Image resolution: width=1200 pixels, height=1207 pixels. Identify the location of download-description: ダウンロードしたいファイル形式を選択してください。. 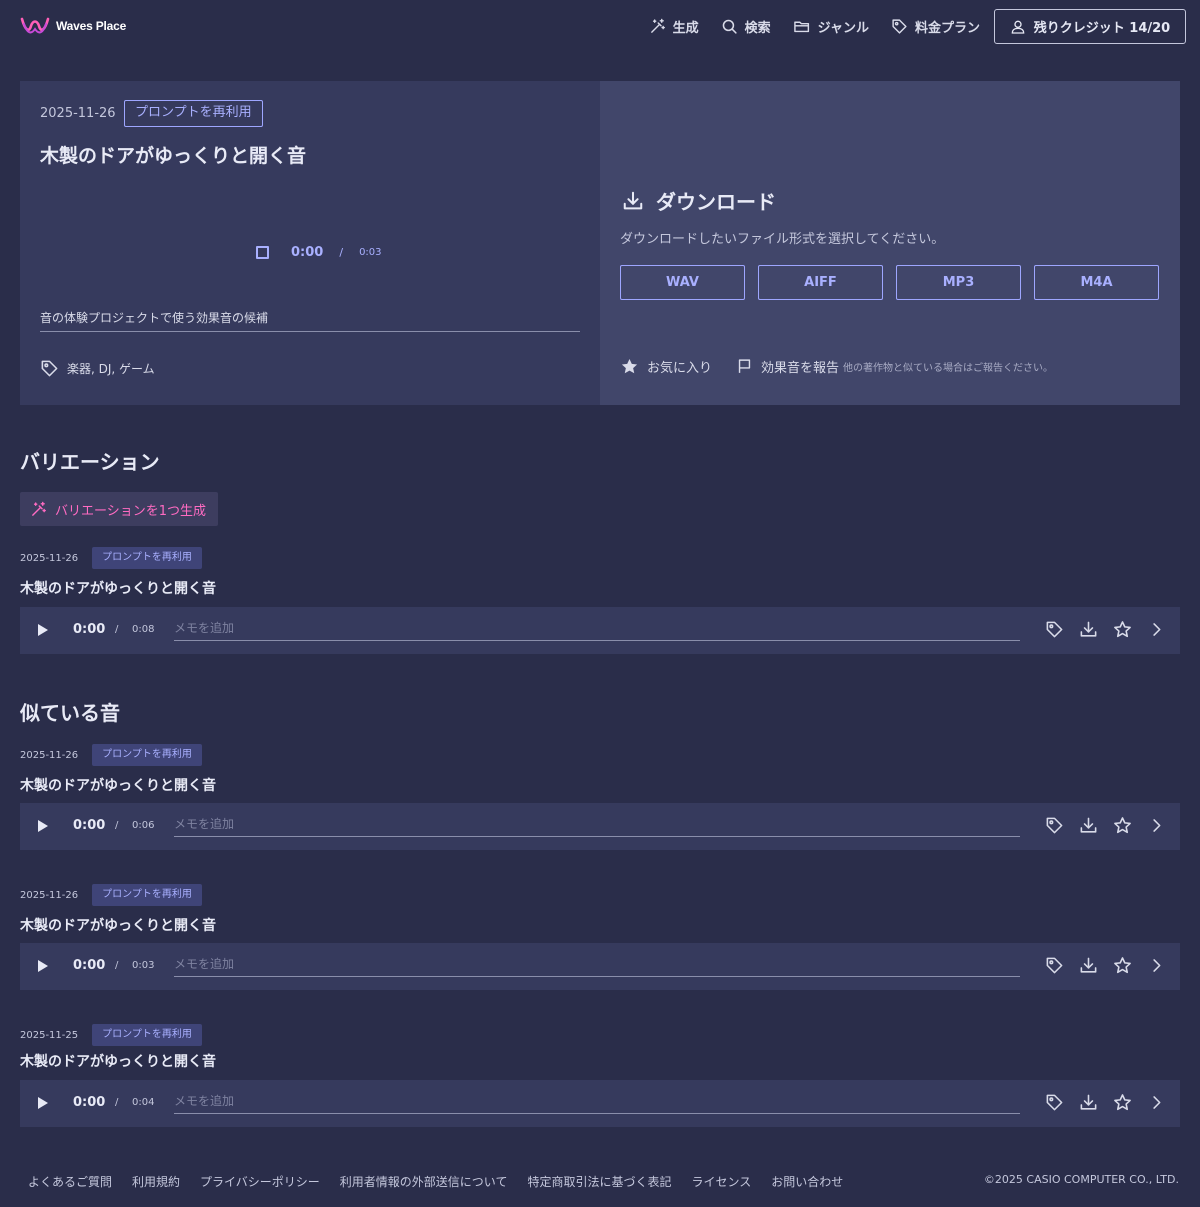
(782, 239).